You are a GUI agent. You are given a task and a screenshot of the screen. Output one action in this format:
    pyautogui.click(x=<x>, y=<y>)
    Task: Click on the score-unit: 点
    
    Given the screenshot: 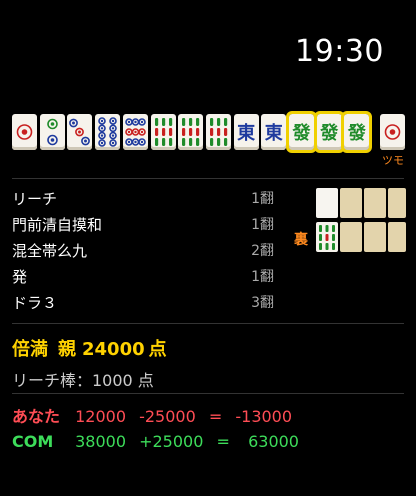 What is the action you would take?
    pyautogui.click(x=157, y=349)
    